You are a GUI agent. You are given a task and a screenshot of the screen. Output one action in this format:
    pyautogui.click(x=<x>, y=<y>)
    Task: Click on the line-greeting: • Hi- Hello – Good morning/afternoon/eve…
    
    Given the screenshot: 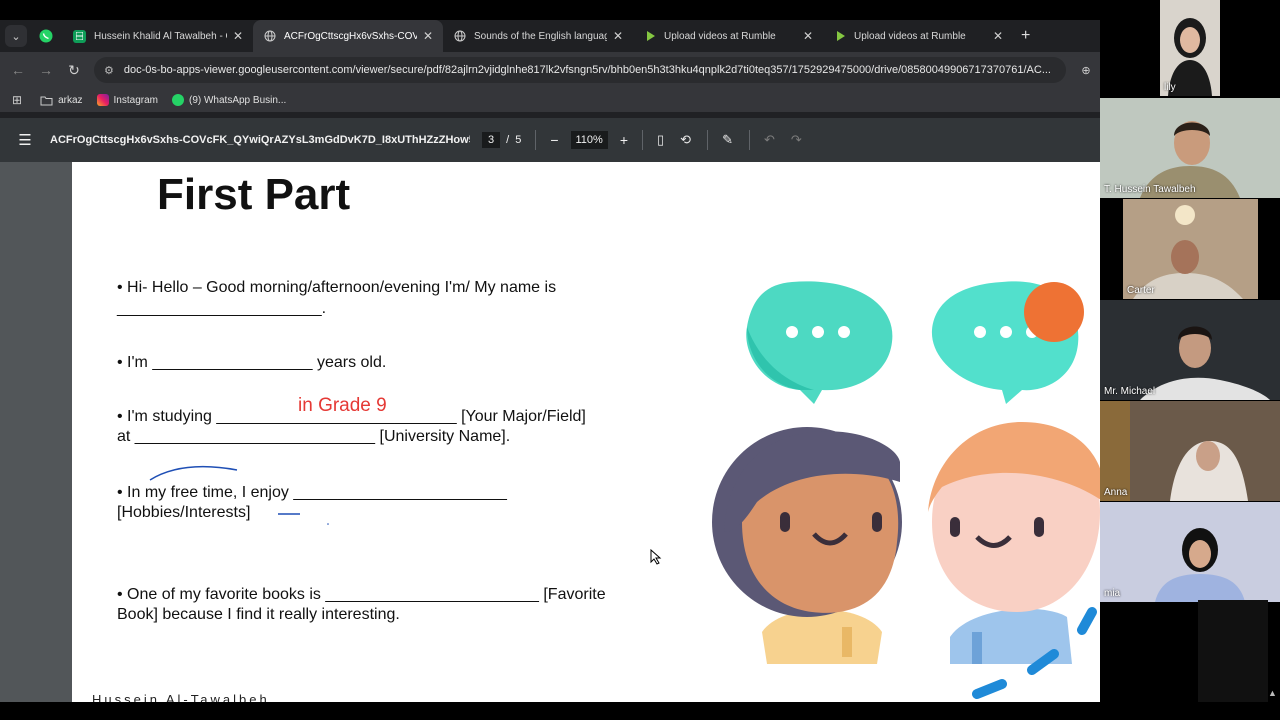 What is the action you would take?
    pyautogui.click(x=337, y=287)
    